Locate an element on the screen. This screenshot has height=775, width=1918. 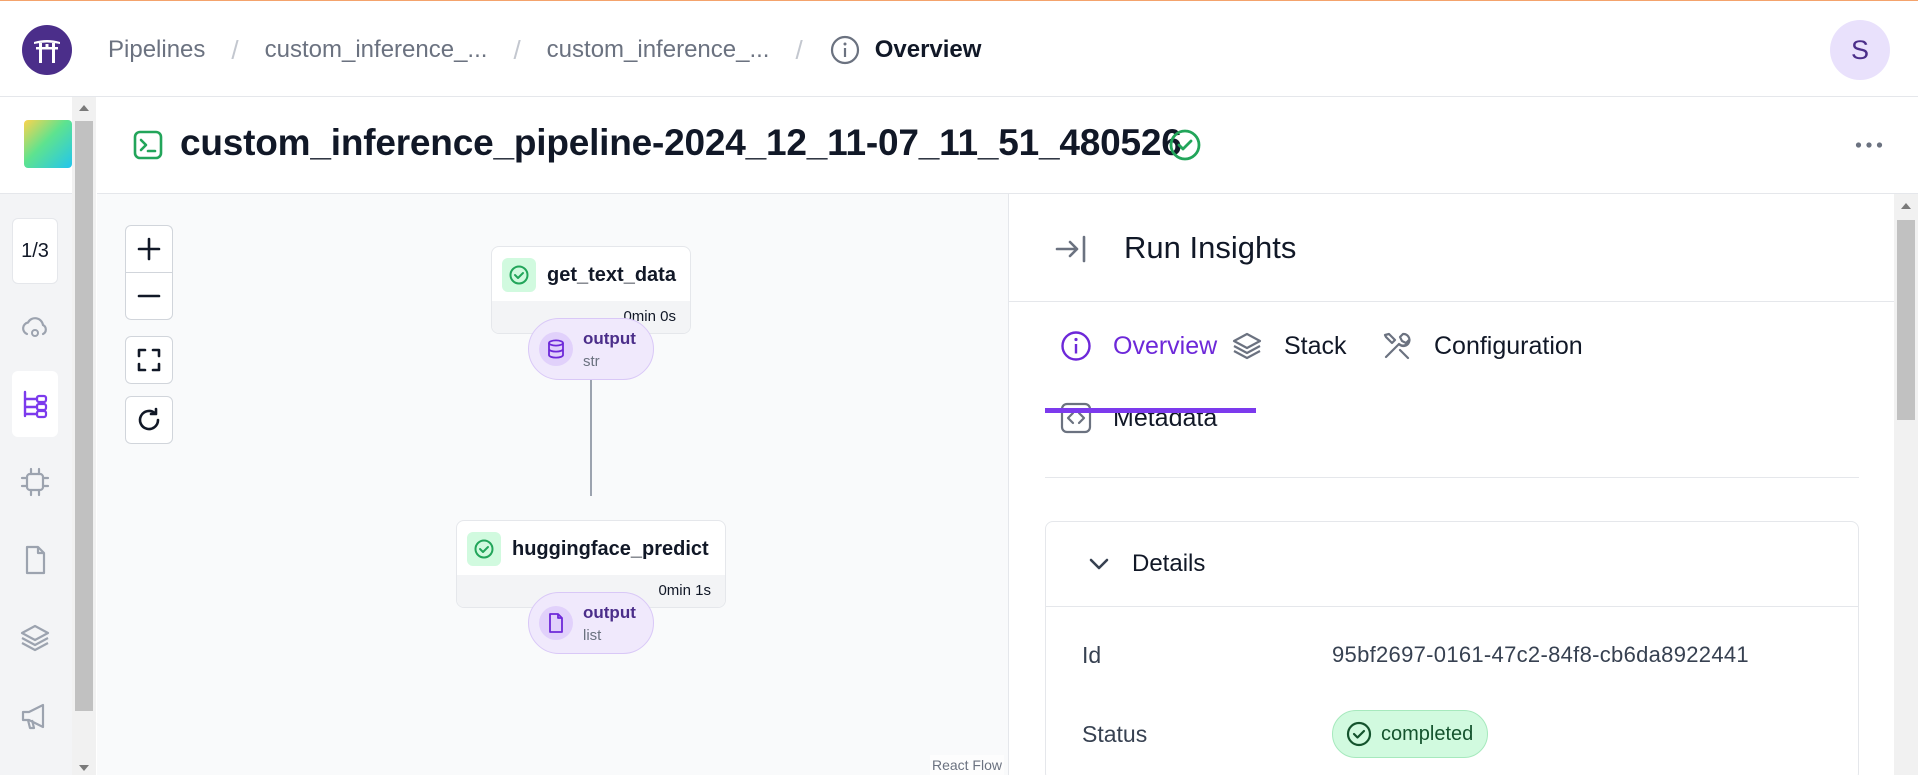
tab-configuration: Configuration is located at coordinates (1481, 346).